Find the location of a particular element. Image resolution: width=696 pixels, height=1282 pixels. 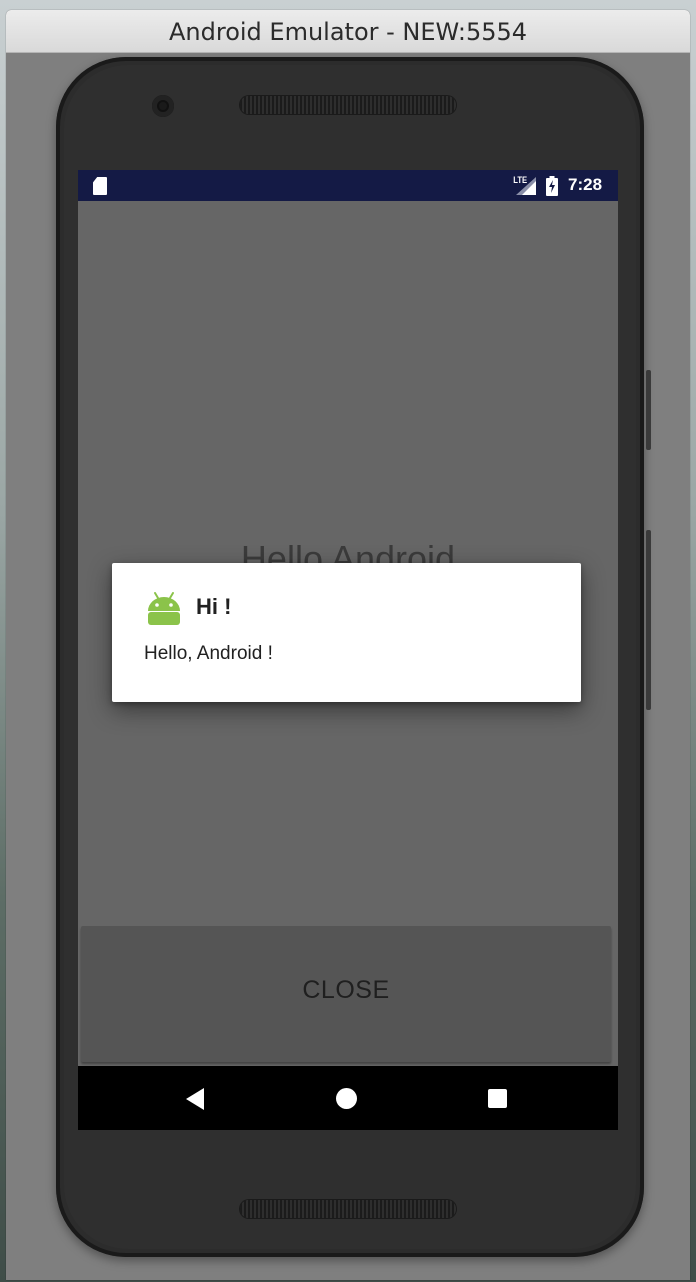

back-icon is located at coordinates (195, 1099).